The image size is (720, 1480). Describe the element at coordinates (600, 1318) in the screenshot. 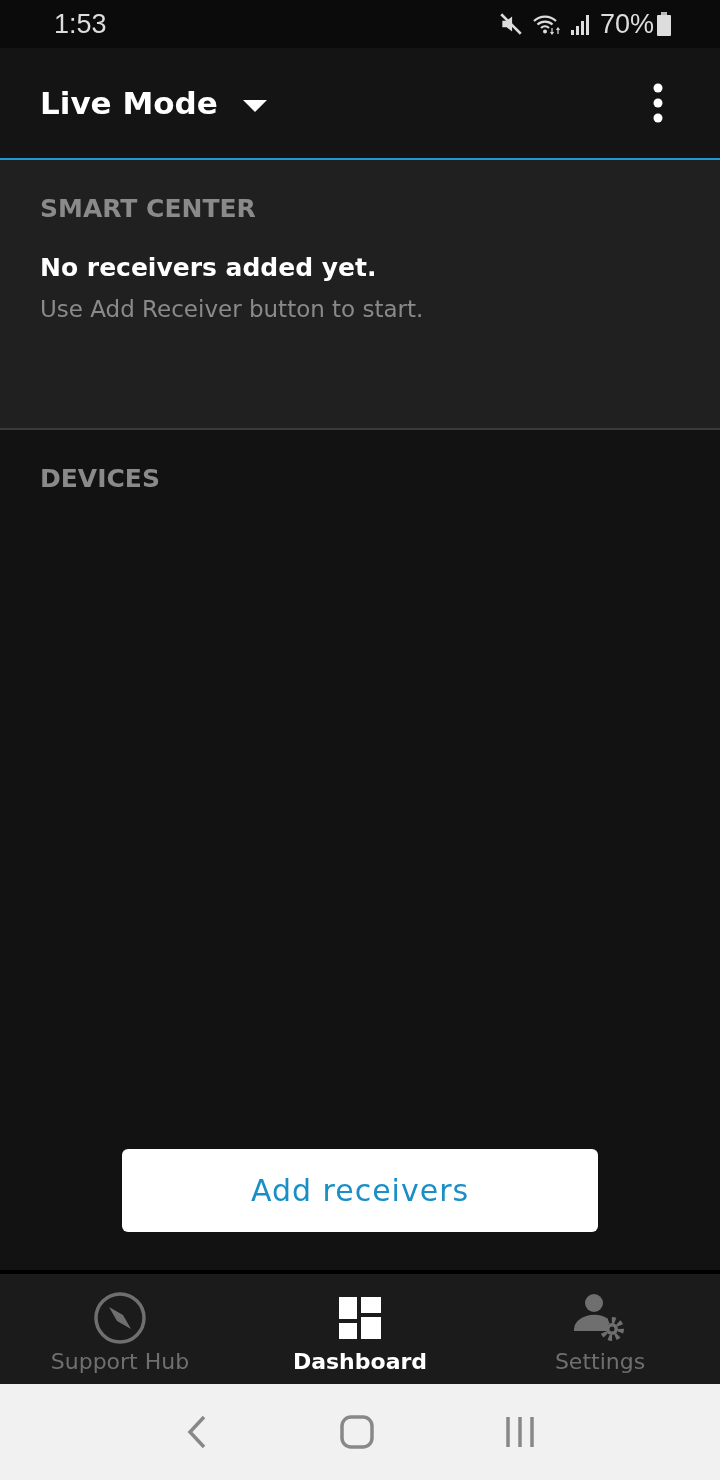

I see `user-gear-icon` at that location.